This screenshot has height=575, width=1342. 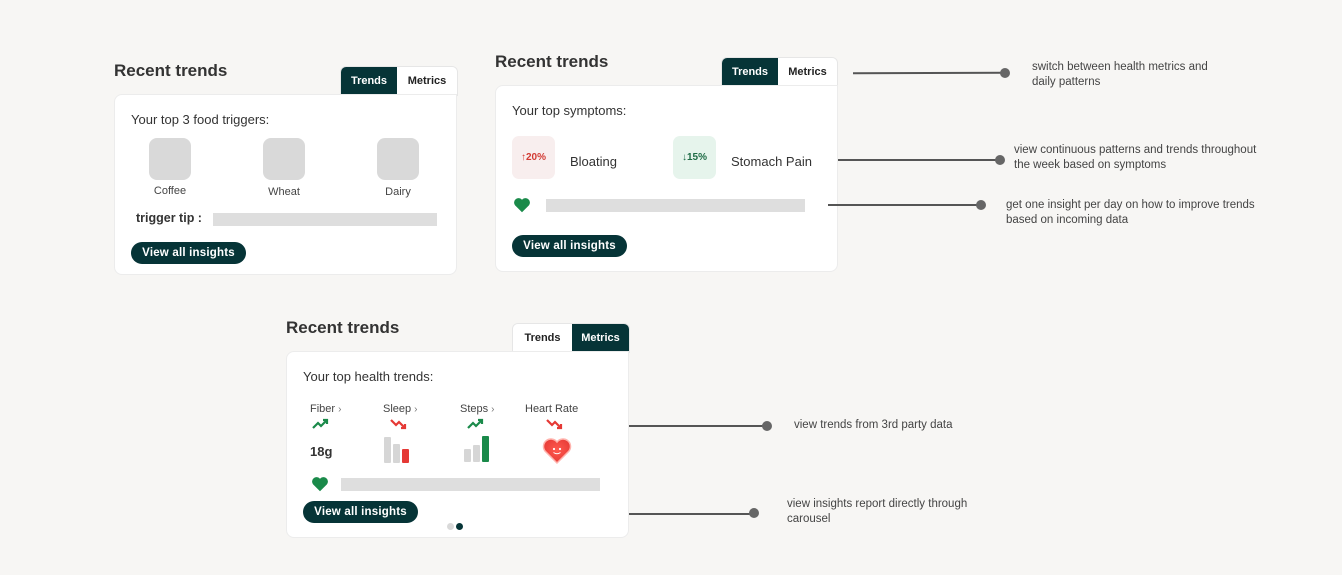 What do you see at coordinates (200, 119) in the screenshot?
I see `card-heading: Your top 3 food triggers:` at bounding box center [200, 119].